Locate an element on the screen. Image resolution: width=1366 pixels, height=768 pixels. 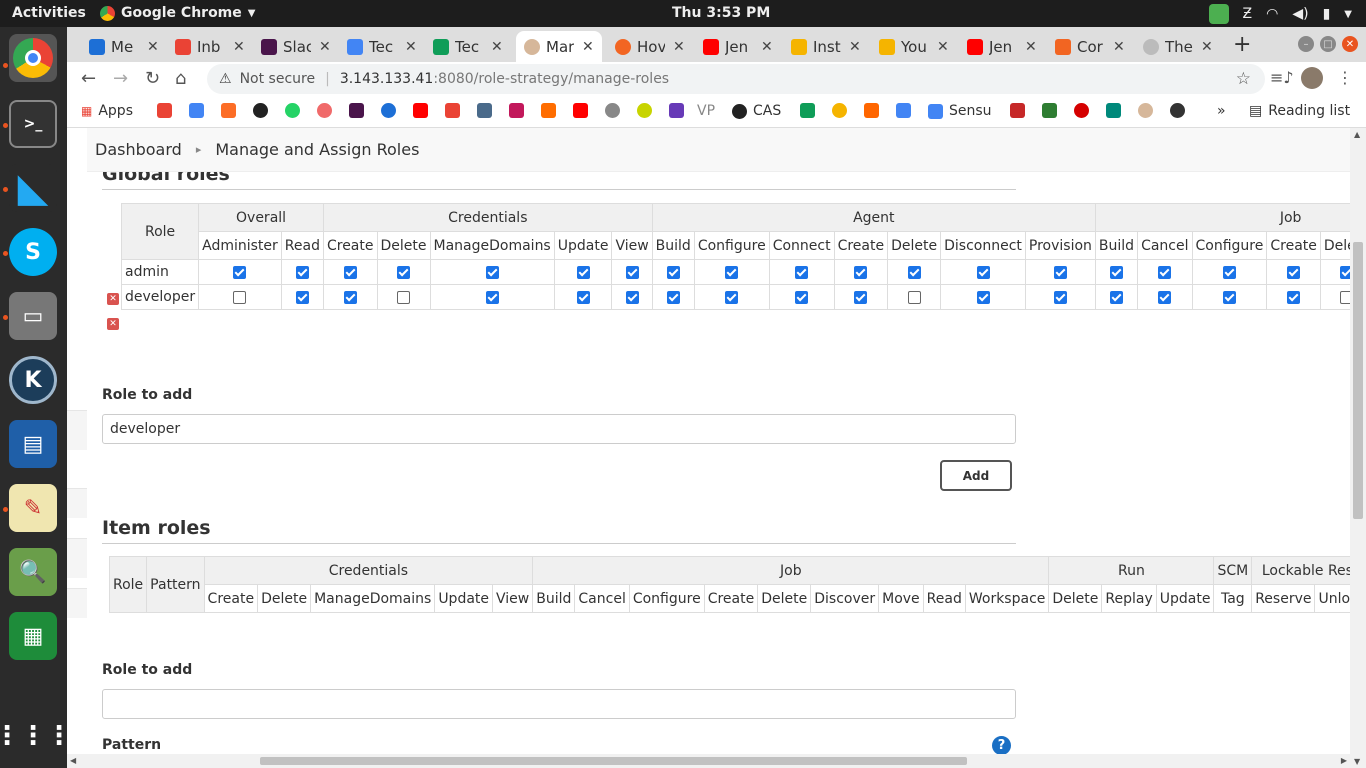
horizontal-scrollbar: ◀ ▶ is located at coordinates (708, 761).